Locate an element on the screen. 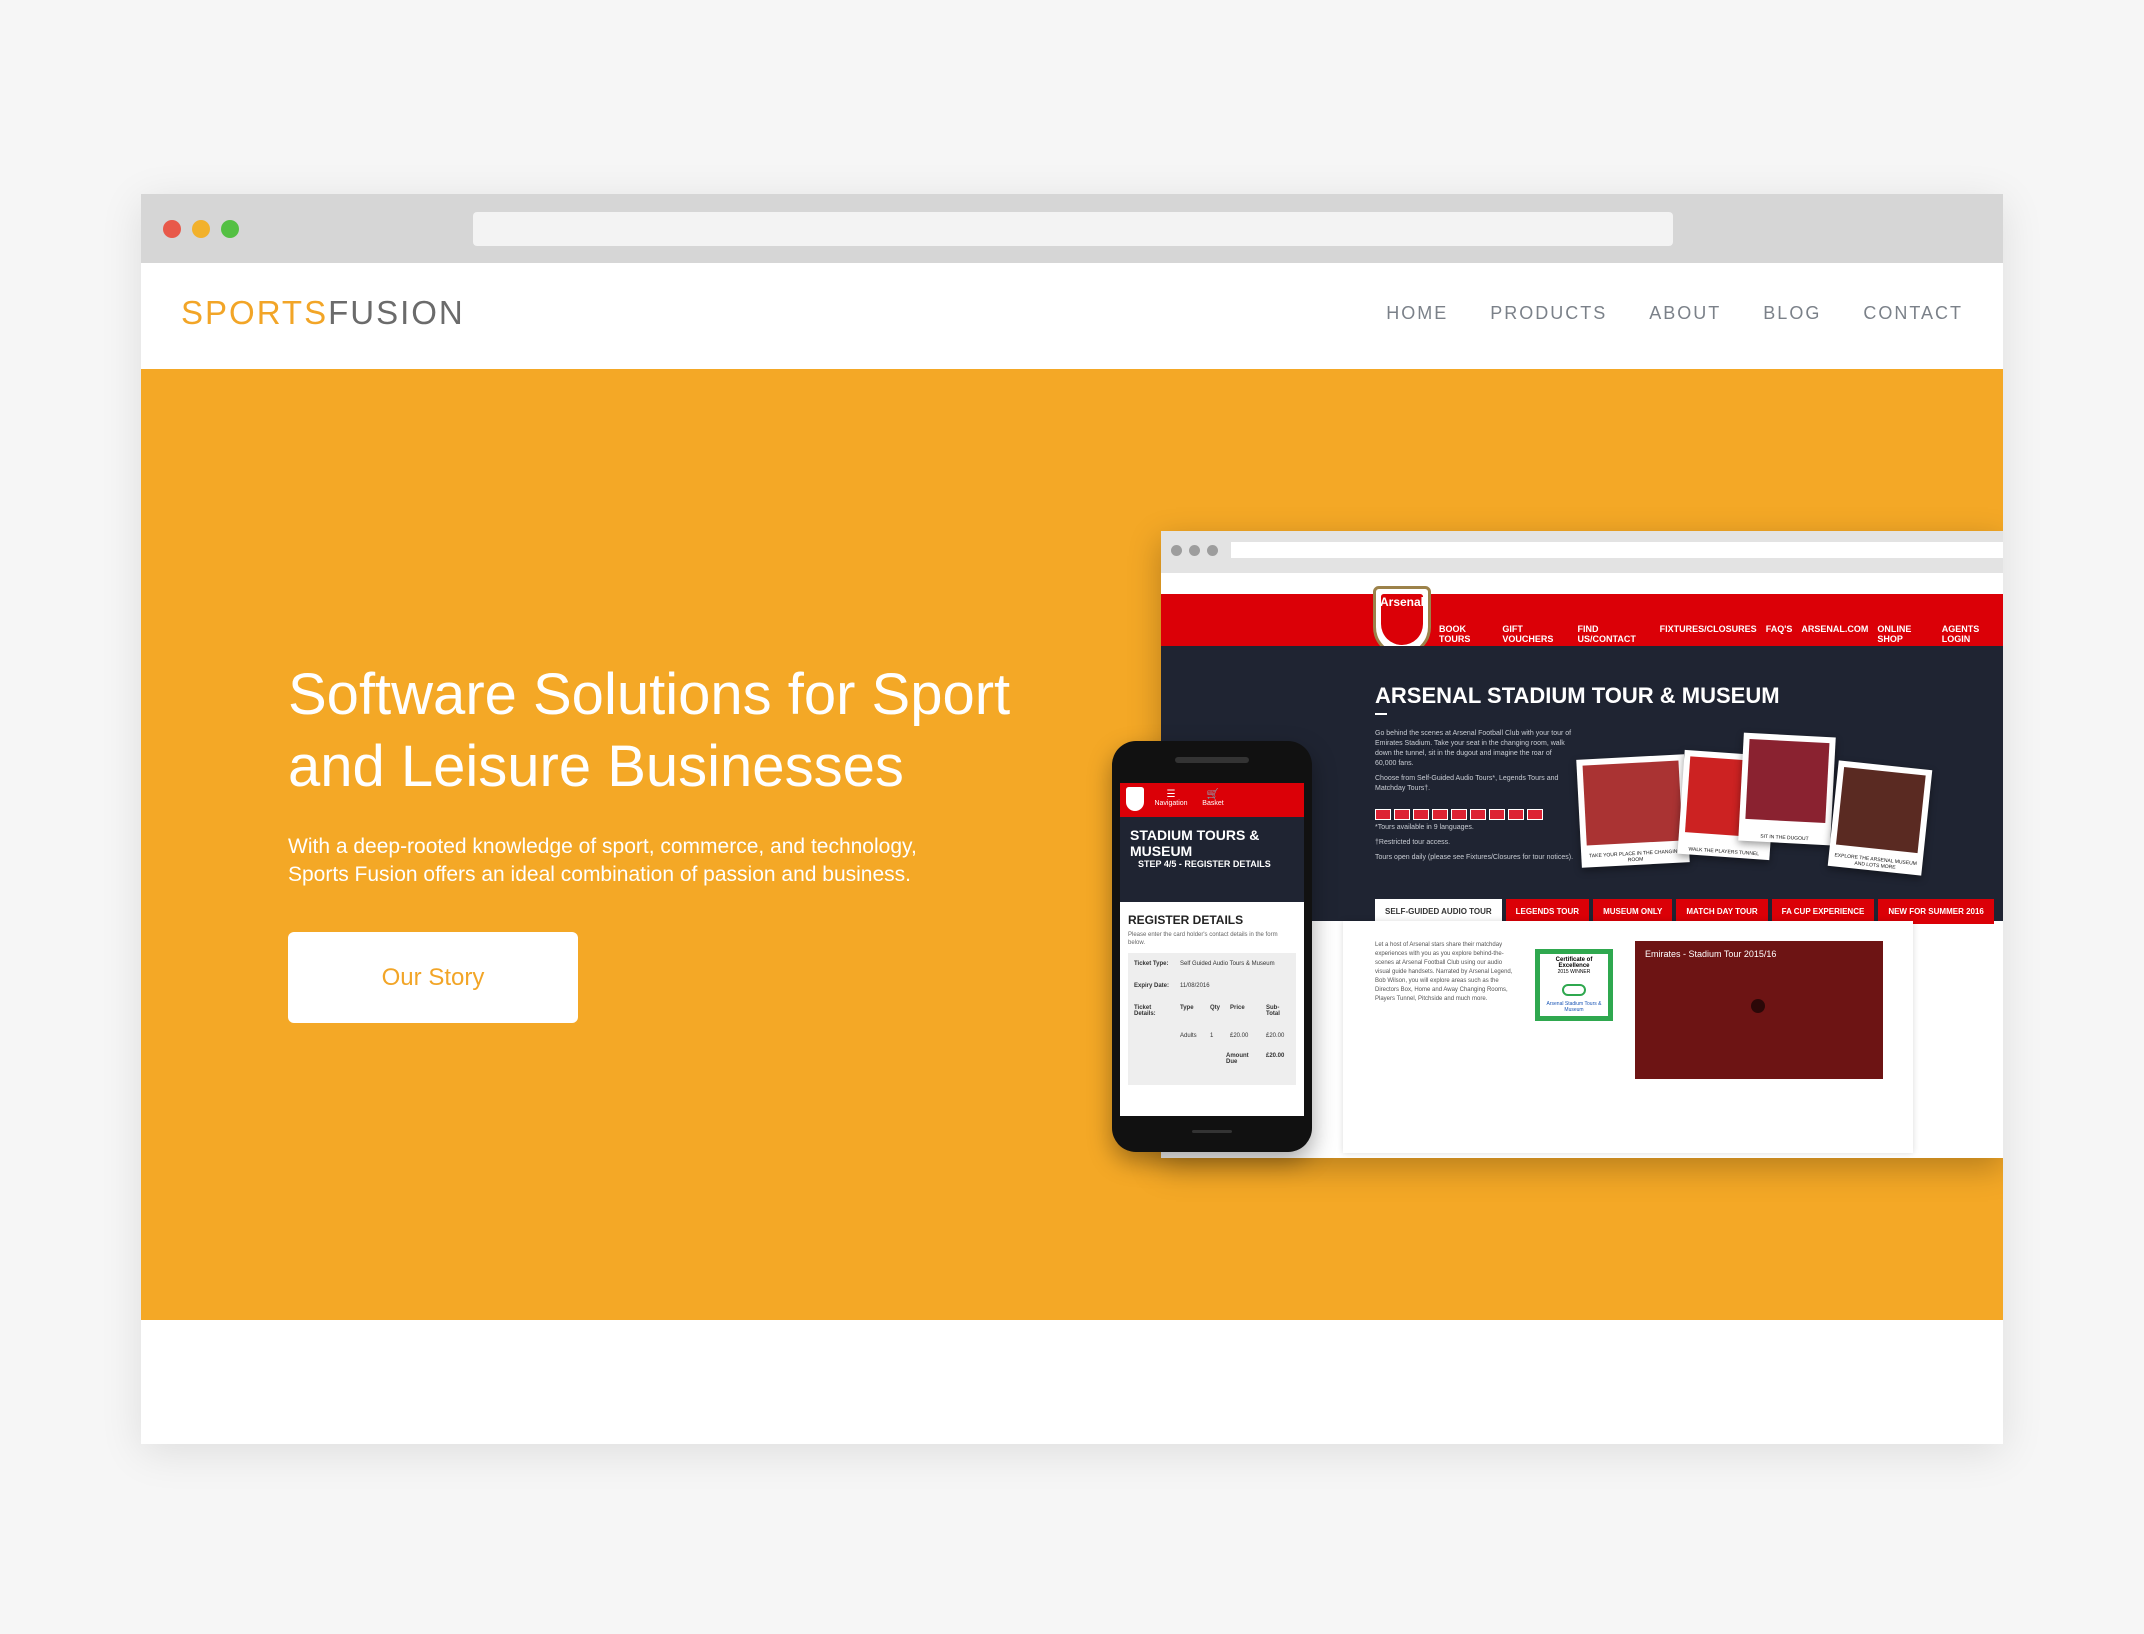  ticket-details-label: Ticket Details: is located at coordinates (1145, 1011).